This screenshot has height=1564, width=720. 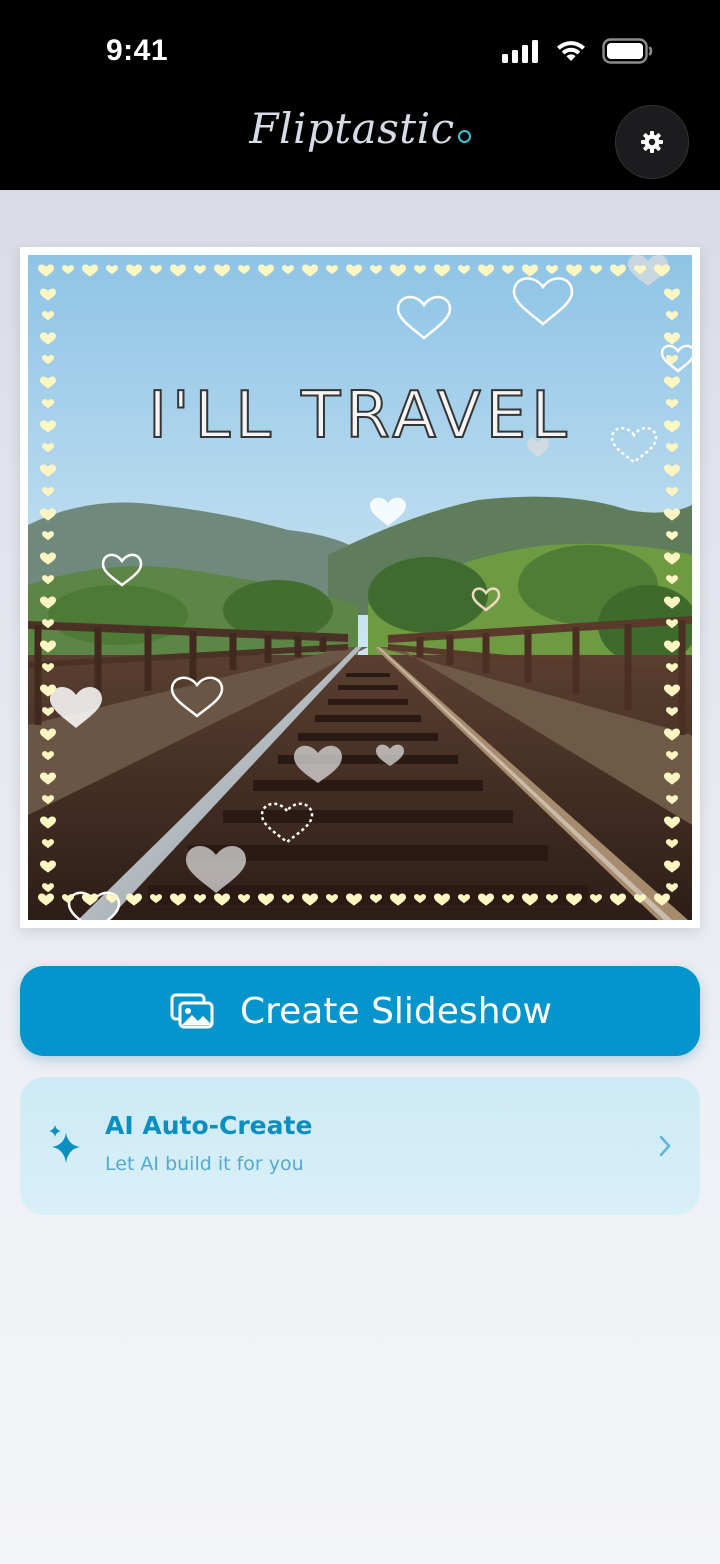 I want to click on battery-icon, so click(x=627, y=51).